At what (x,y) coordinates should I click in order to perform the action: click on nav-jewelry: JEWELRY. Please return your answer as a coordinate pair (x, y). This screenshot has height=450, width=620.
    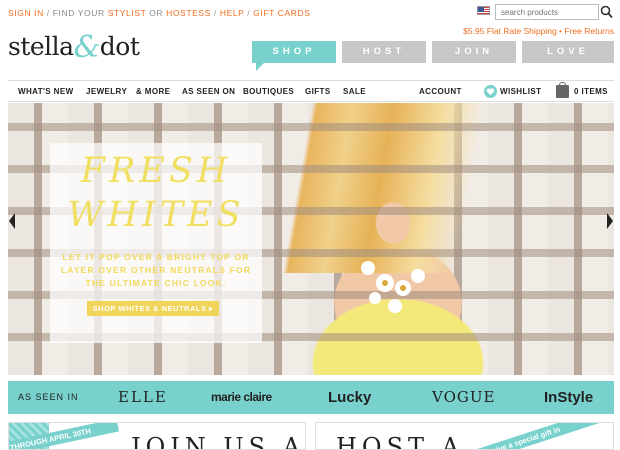
    Looking at the image, I should click on (106, 91).